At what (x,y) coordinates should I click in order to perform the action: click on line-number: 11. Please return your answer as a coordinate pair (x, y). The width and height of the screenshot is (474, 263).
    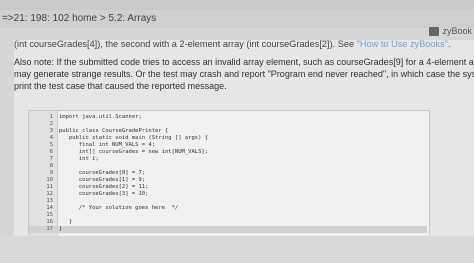
    Looking at the image, I should click on (49, 187).